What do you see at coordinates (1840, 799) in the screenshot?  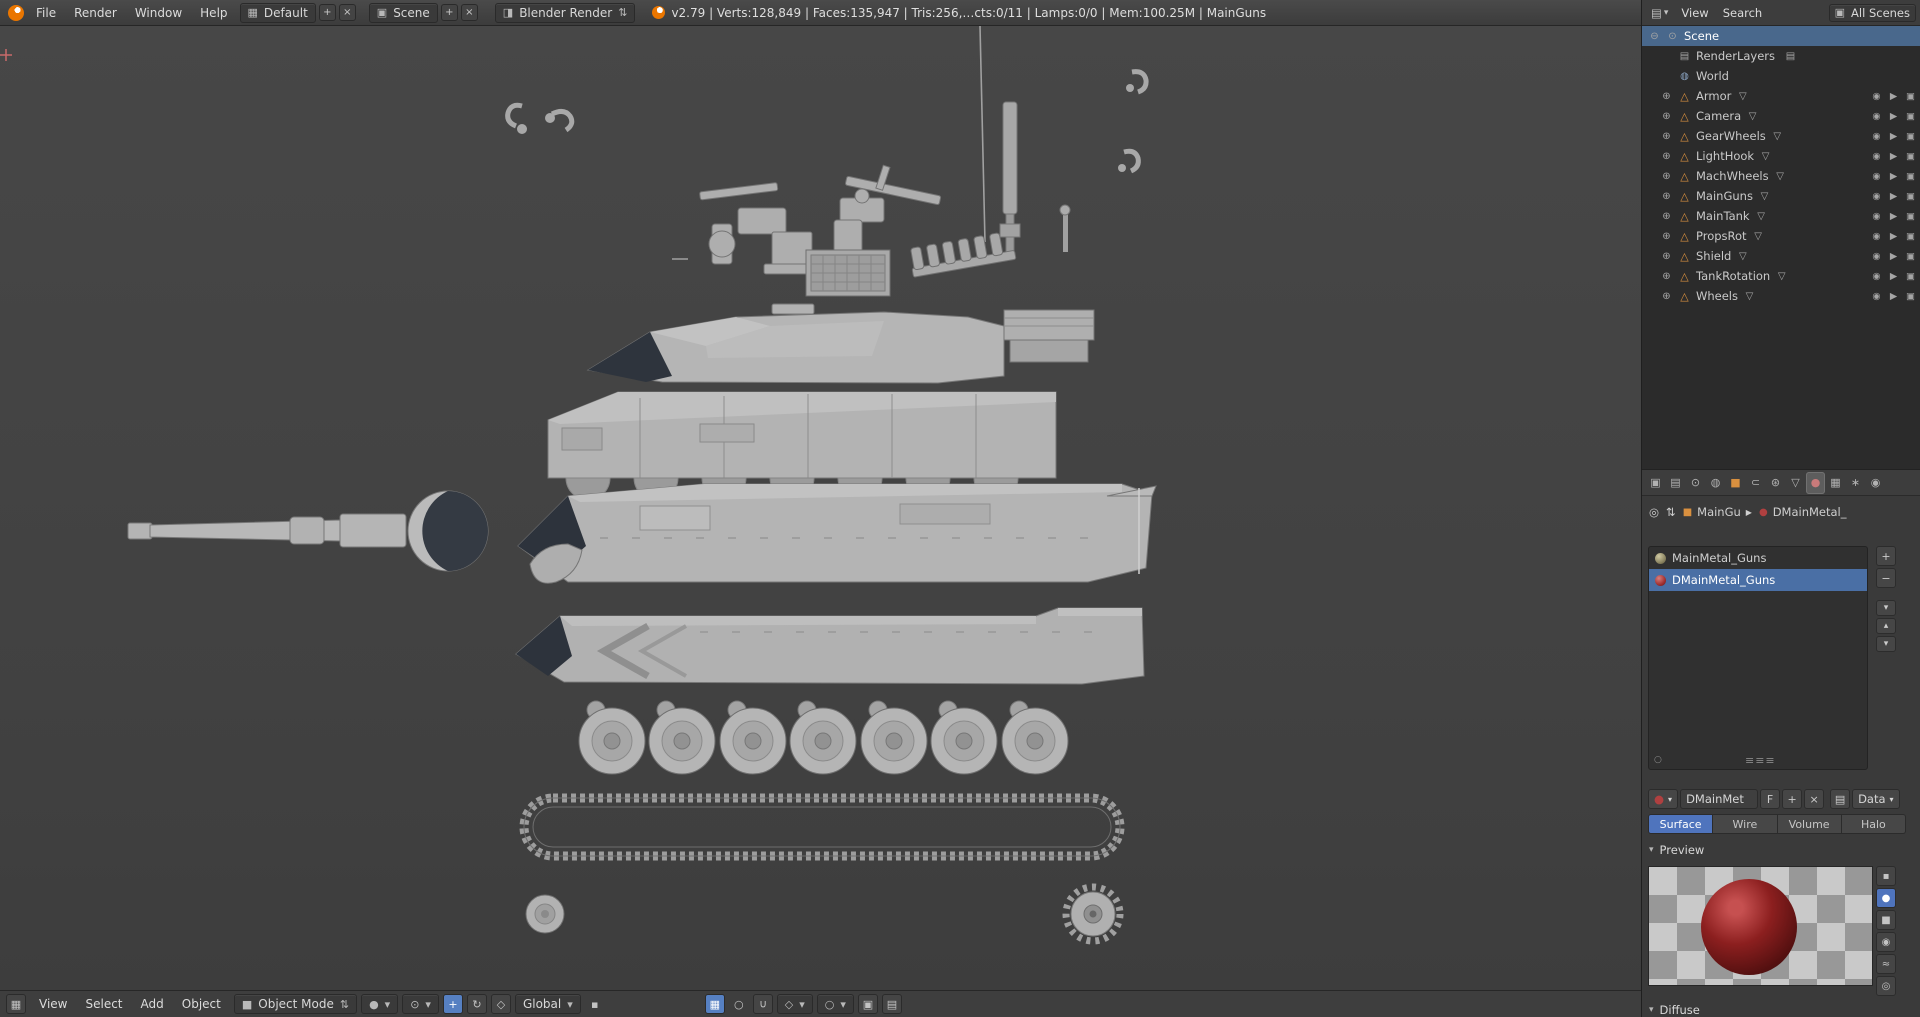 I see `nodes-button: ▤` at bounding box center [1840, 799].